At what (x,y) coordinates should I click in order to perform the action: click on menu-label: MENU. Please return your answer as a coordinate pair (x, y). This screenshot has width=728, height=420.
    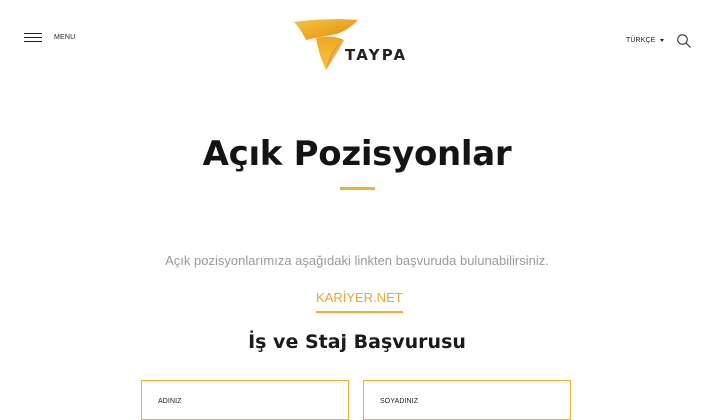
    Looking at the image, I should click on (65, 37).